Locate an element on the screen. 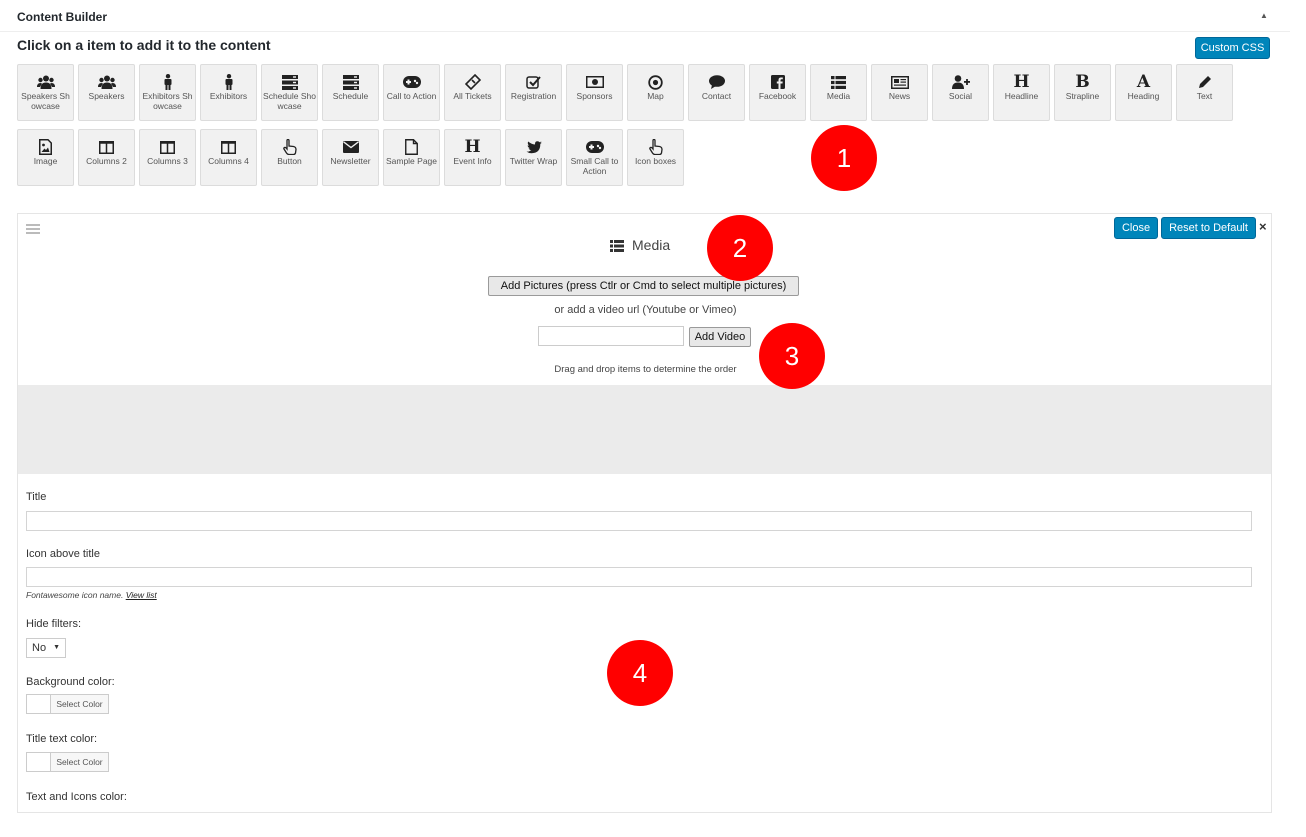 Image resolution: width=1306 pixels, height=837 pixels. title-input is located at coordinates (639, 521).